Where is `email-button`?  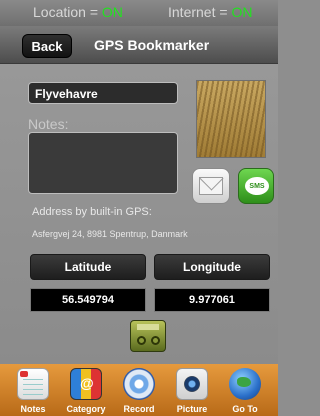
email-button is located at coordinates (211, 186).